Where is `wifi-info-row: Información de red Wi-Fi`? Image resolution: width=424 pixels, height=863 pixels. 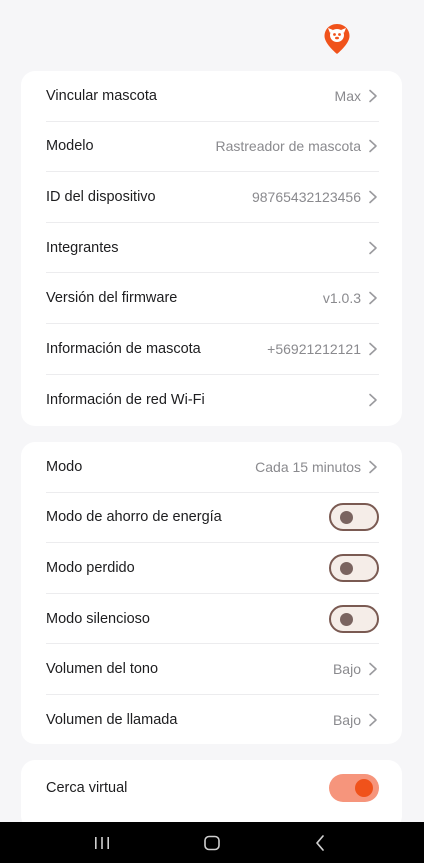 wifi-info-row: Información de red Wi-Fi is located at coordinates (212, 400).